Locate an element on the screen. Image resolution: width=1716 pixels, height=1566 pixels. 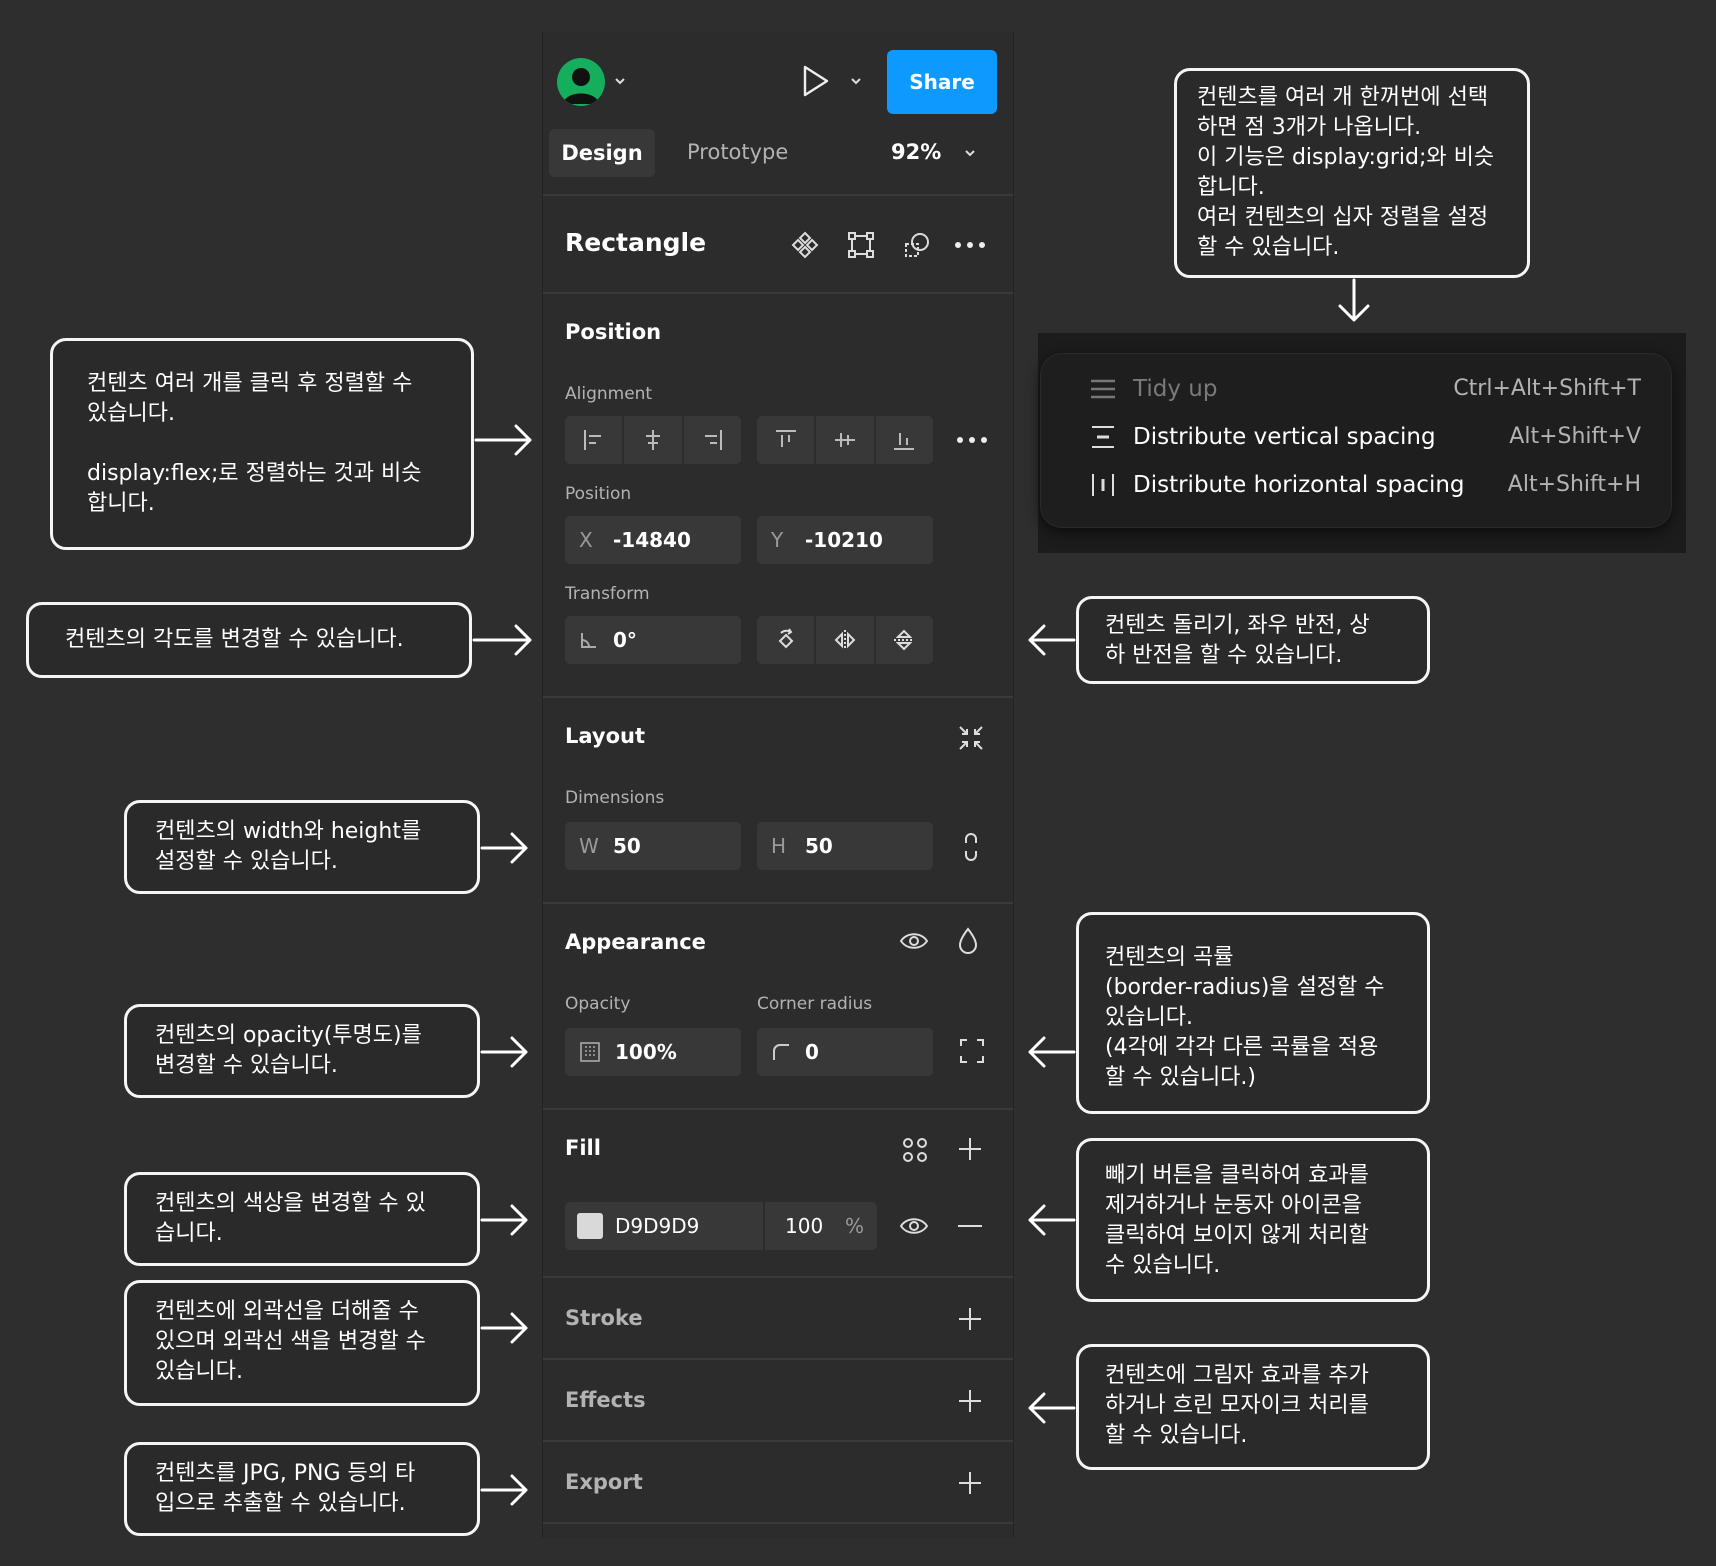
arrow-down is located at coordinates (1354, 300).